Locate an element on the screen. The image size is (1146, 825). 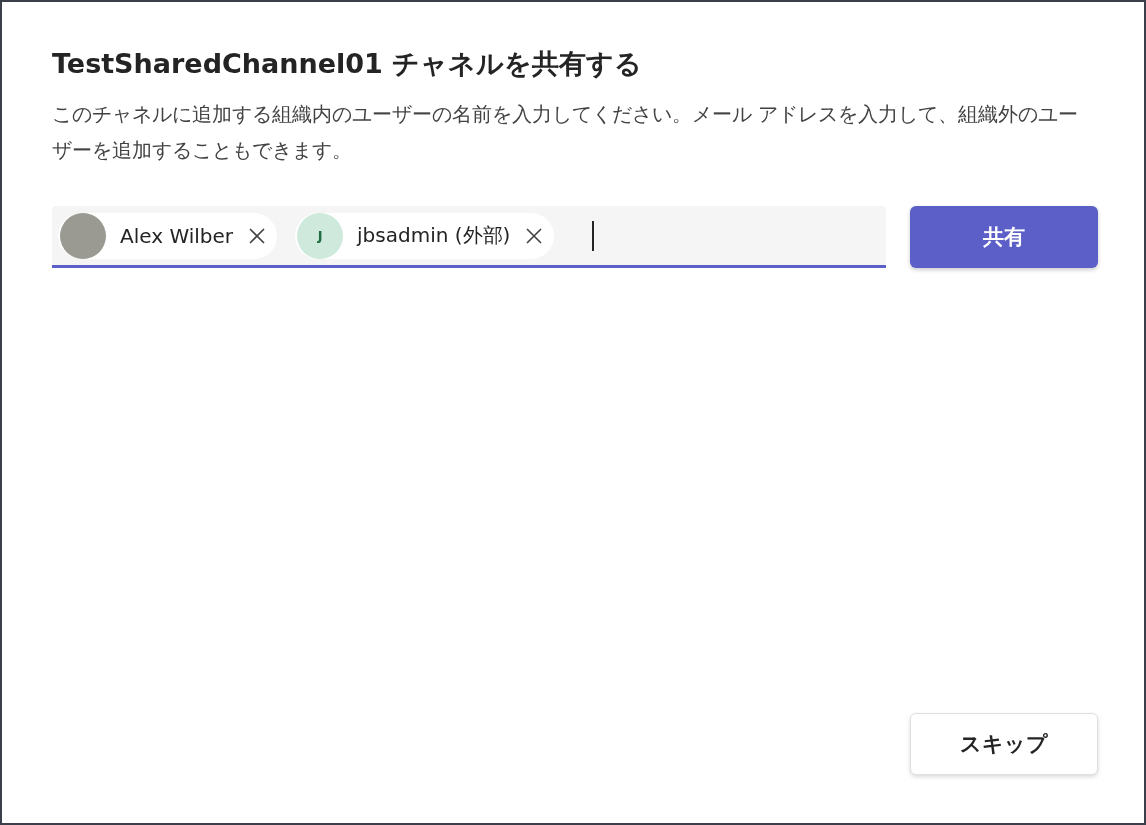
skip-button: スキップ is located at coordinates (1004, 744).